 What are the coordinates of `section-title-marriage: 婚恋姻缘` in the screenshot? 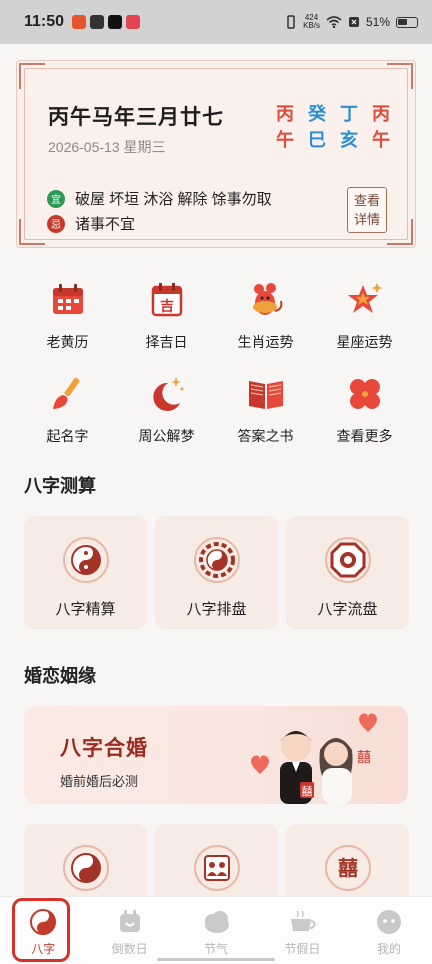 It's located at (60, 676).